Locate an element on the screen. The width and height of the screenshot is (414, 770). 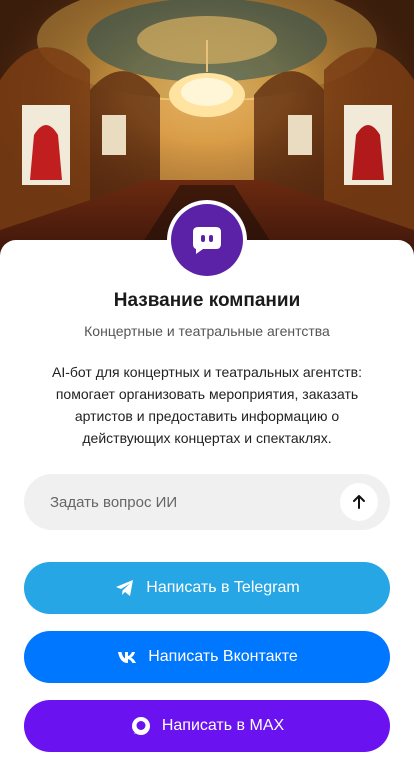
company-avatar is located at coordinates (207, 240).